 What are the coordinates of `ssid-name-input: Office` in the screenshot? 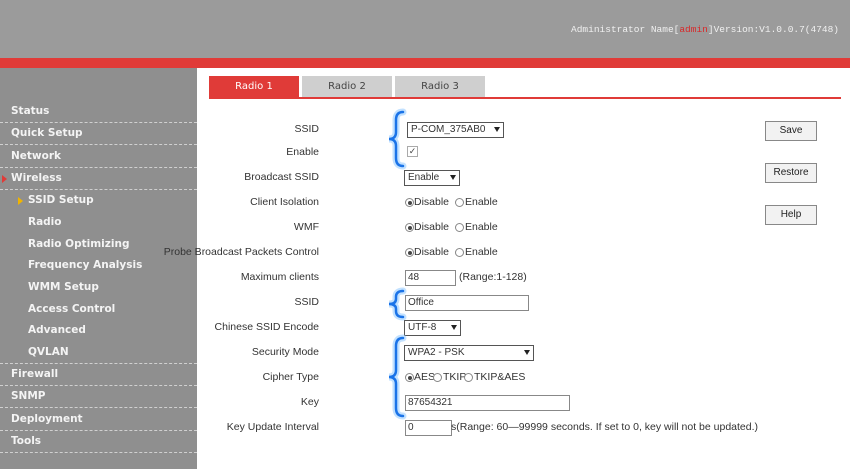 It's located at (467, 303).